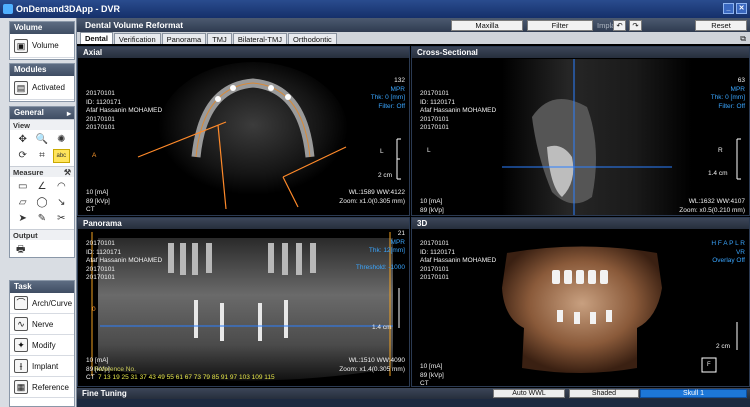 Image resolution: width=750 pixels, height=407 pixels. I want to click on implant-label: Implant, so click(45, 366).